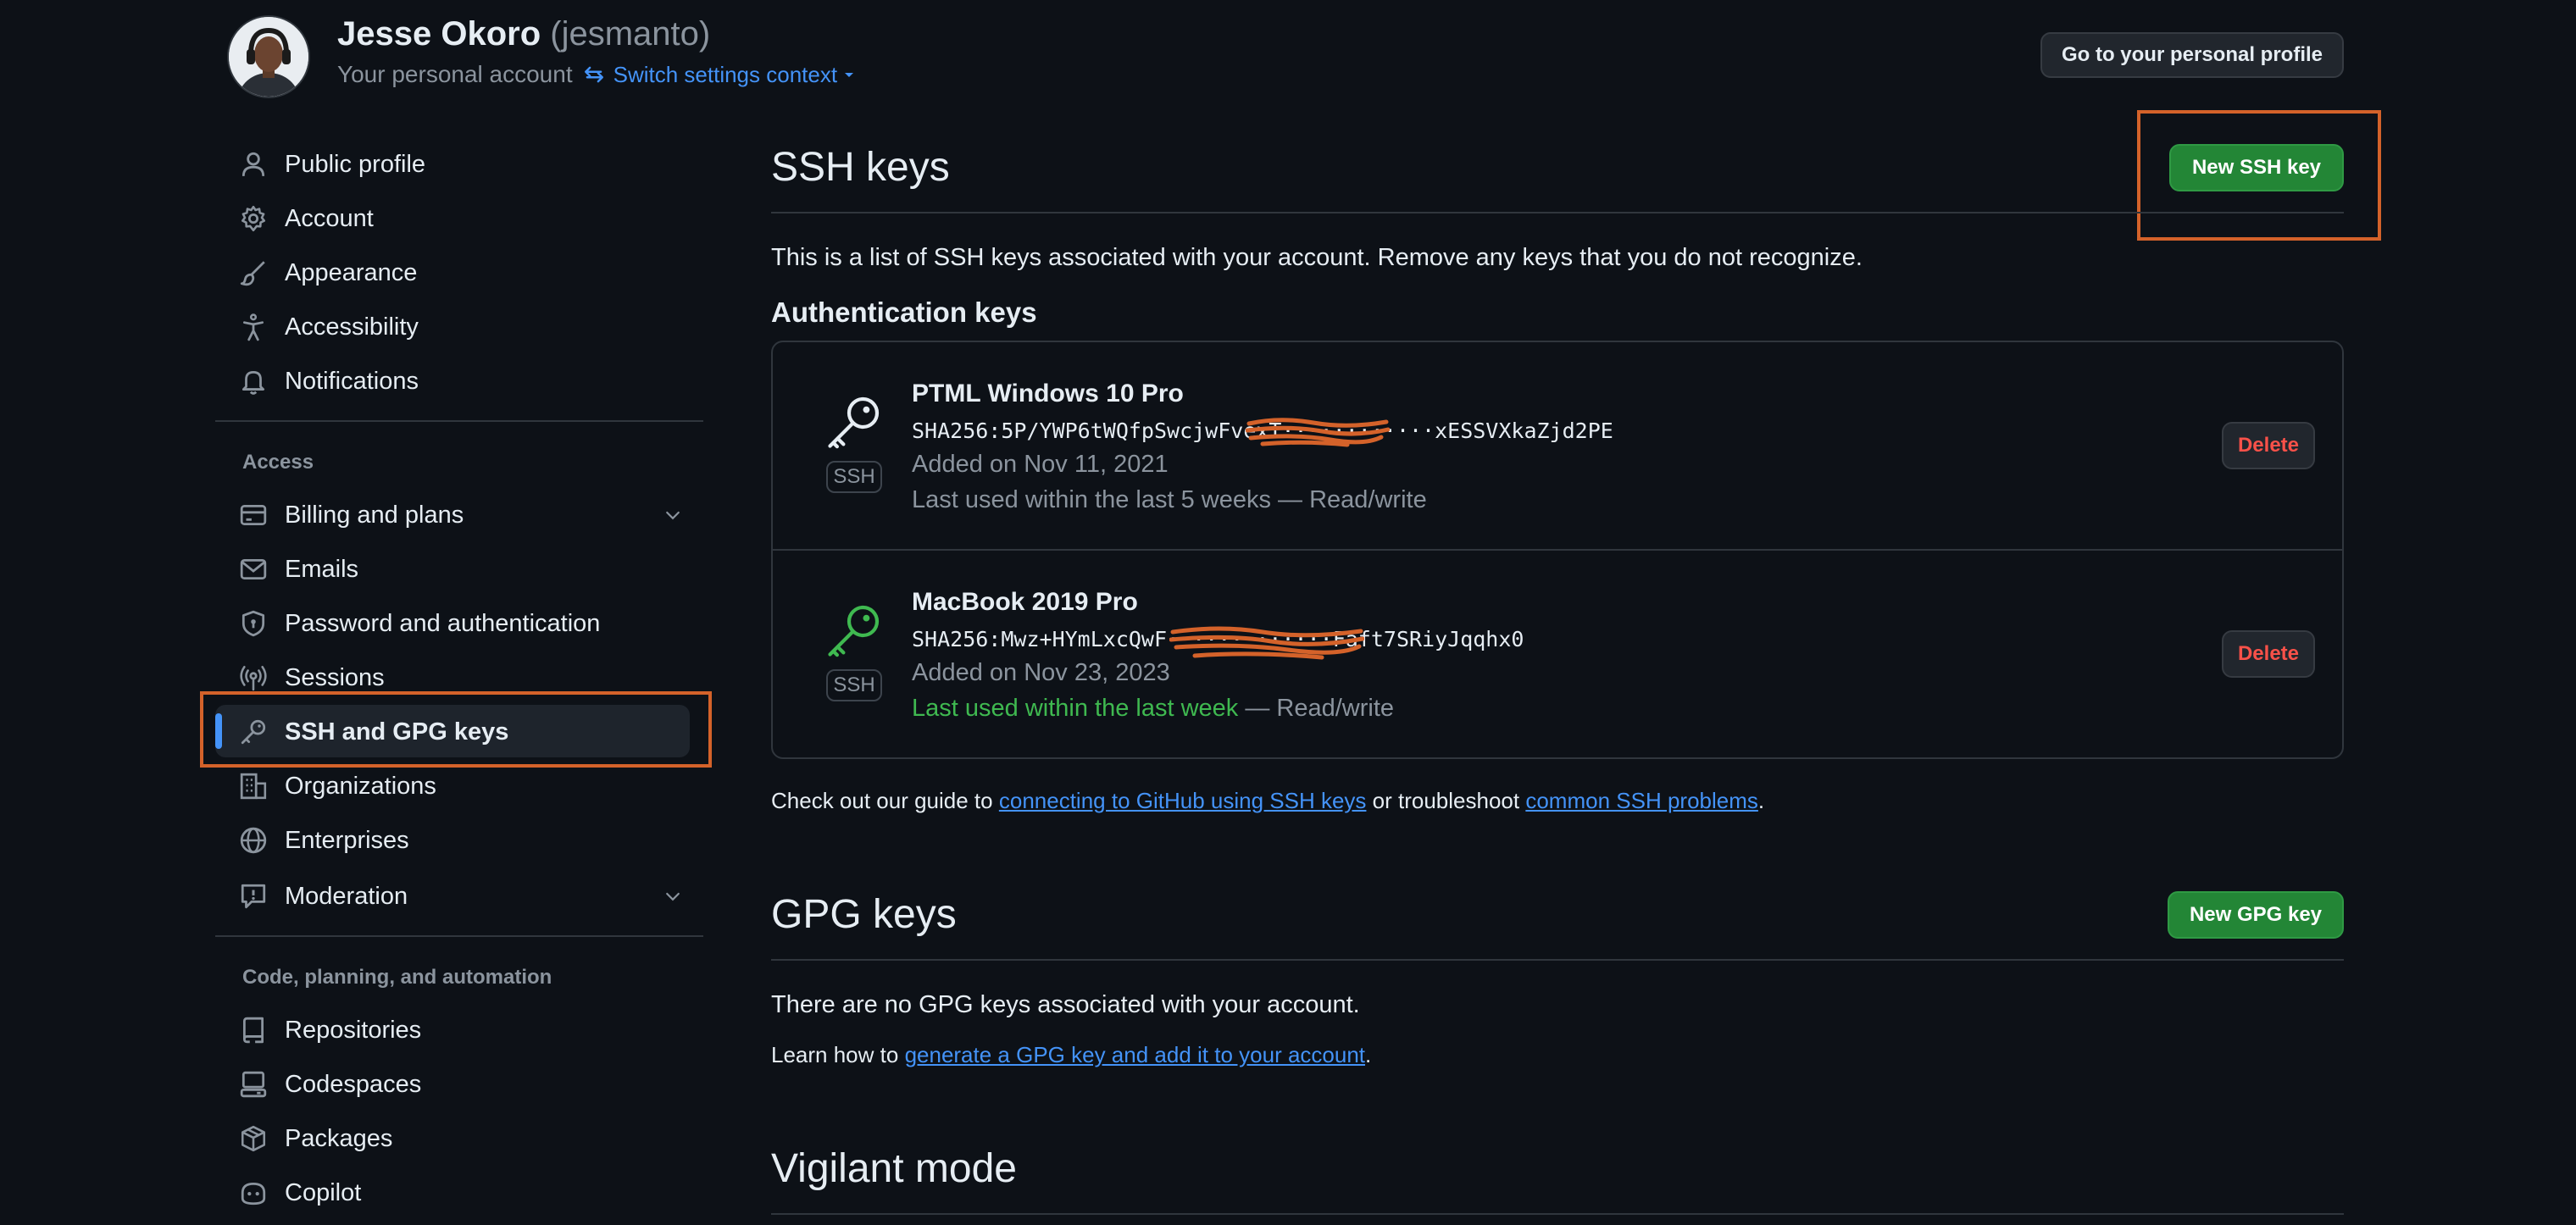  What do you see at coordinates (630, 34) in the screenshot?
I see `user-handle: (jesmanto)` at bounding box center [630, 34].